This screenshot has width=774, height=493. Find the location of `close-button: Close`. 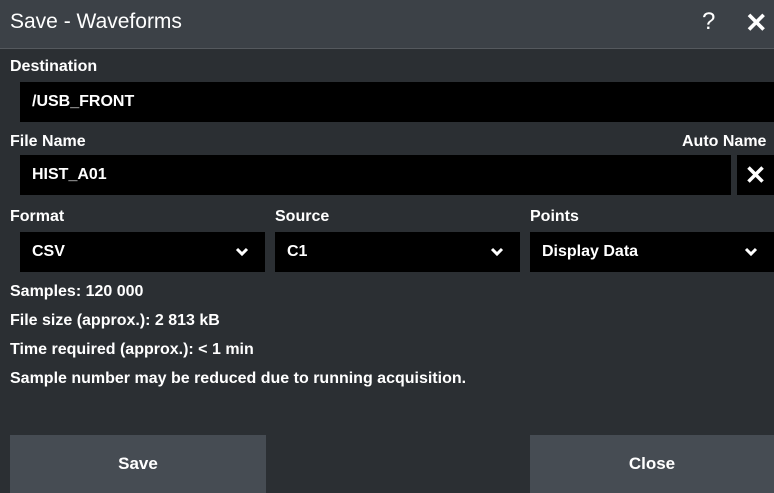

close-button: Close is located at coordinates (652, 464).